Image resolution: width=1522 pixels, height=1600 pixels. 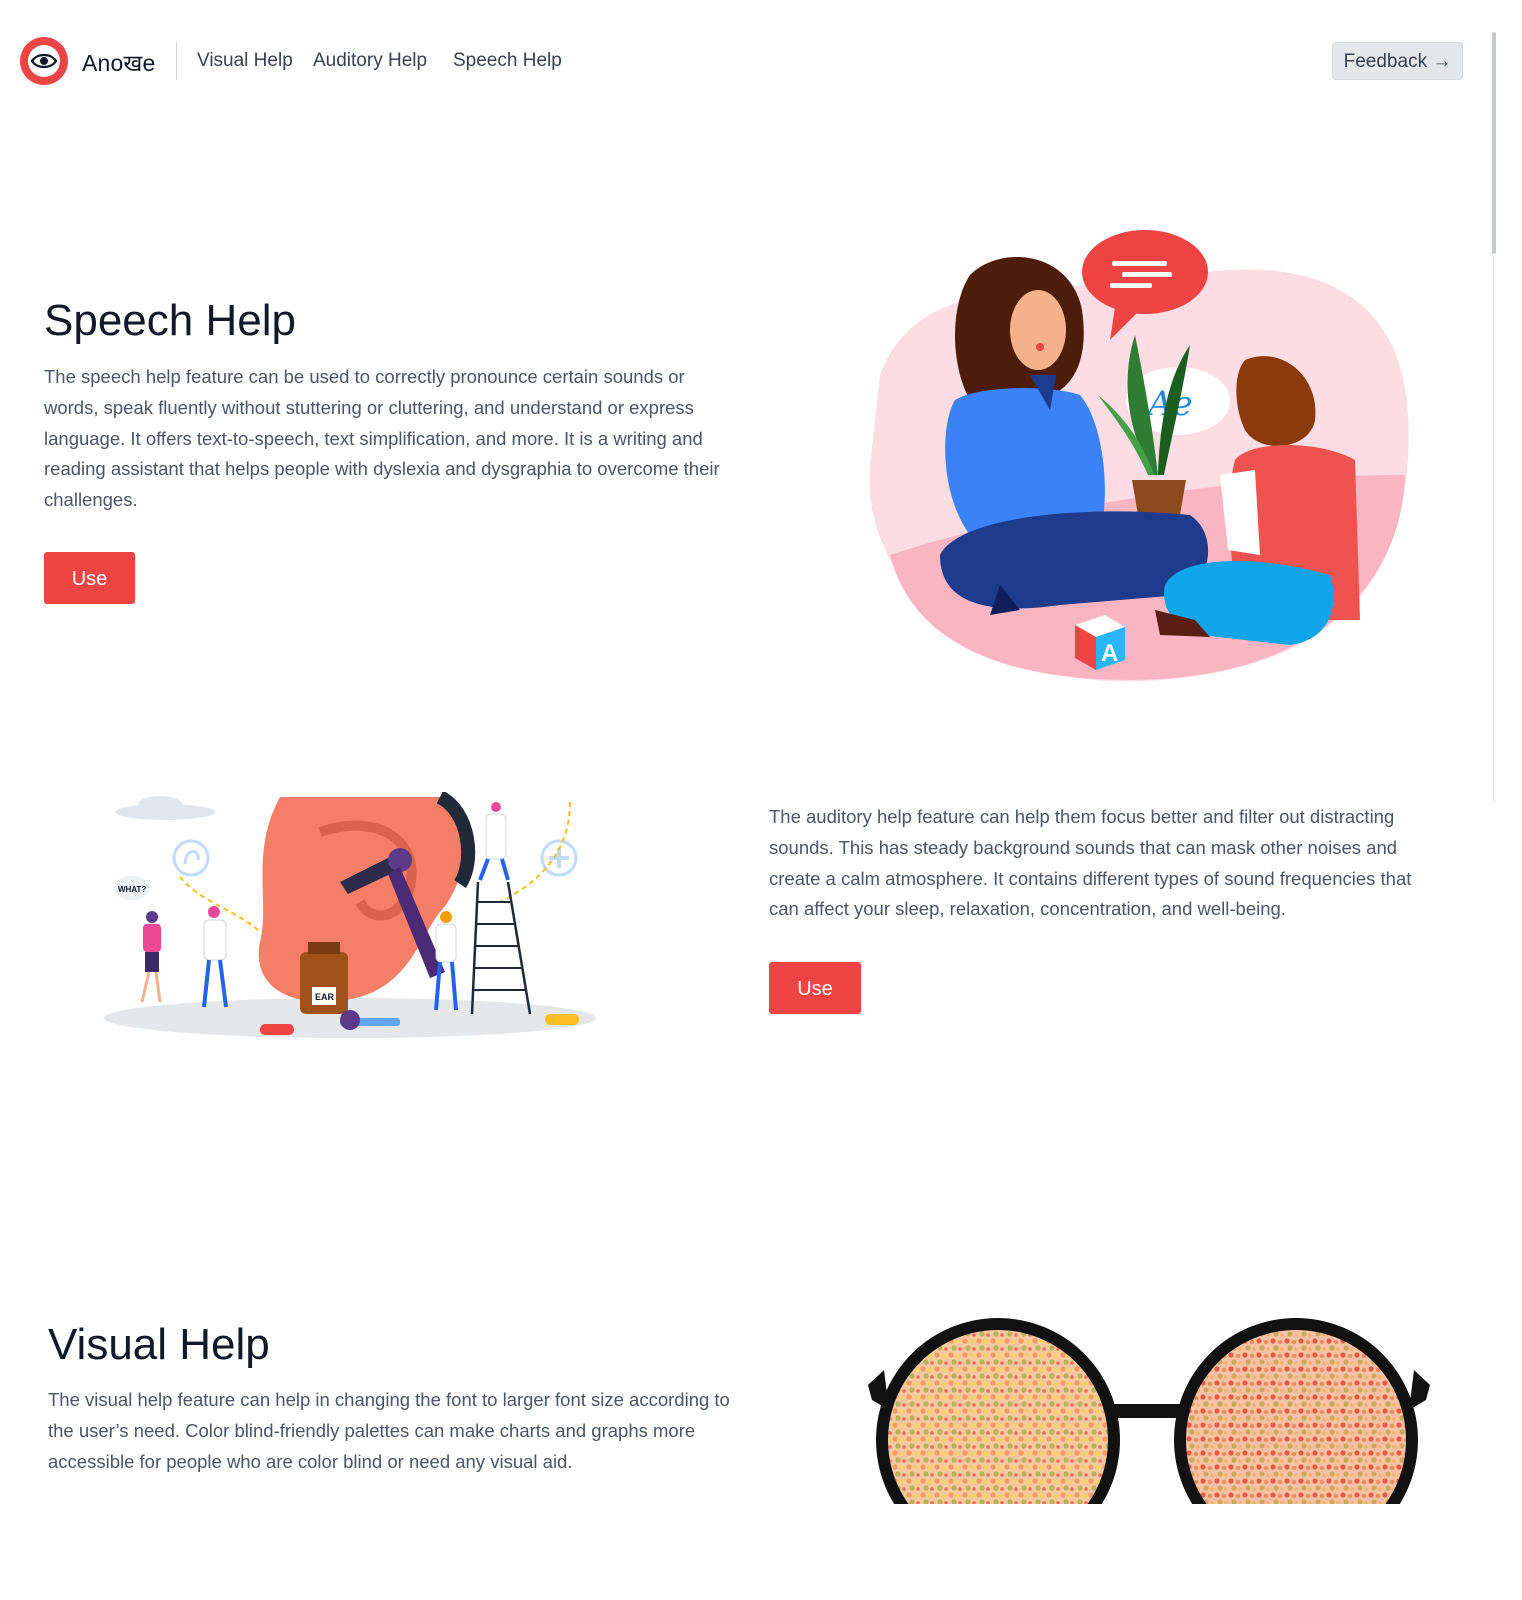 I want to click on auditory-use-button: Use, so click(x=815, y=988).